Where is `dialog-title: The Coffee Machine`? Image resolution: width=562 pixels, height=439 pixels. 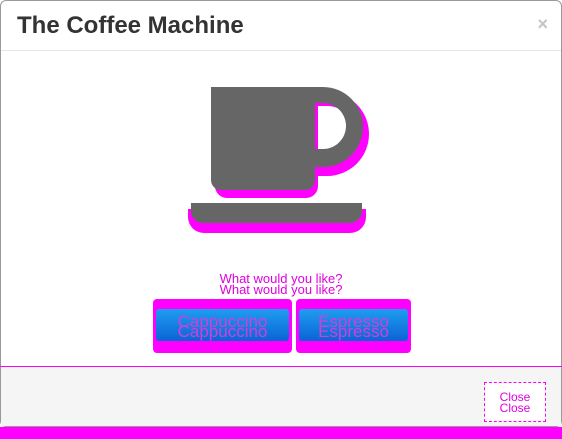 dialog-title: The Coffee Machine is located at coordinates (130, 25).